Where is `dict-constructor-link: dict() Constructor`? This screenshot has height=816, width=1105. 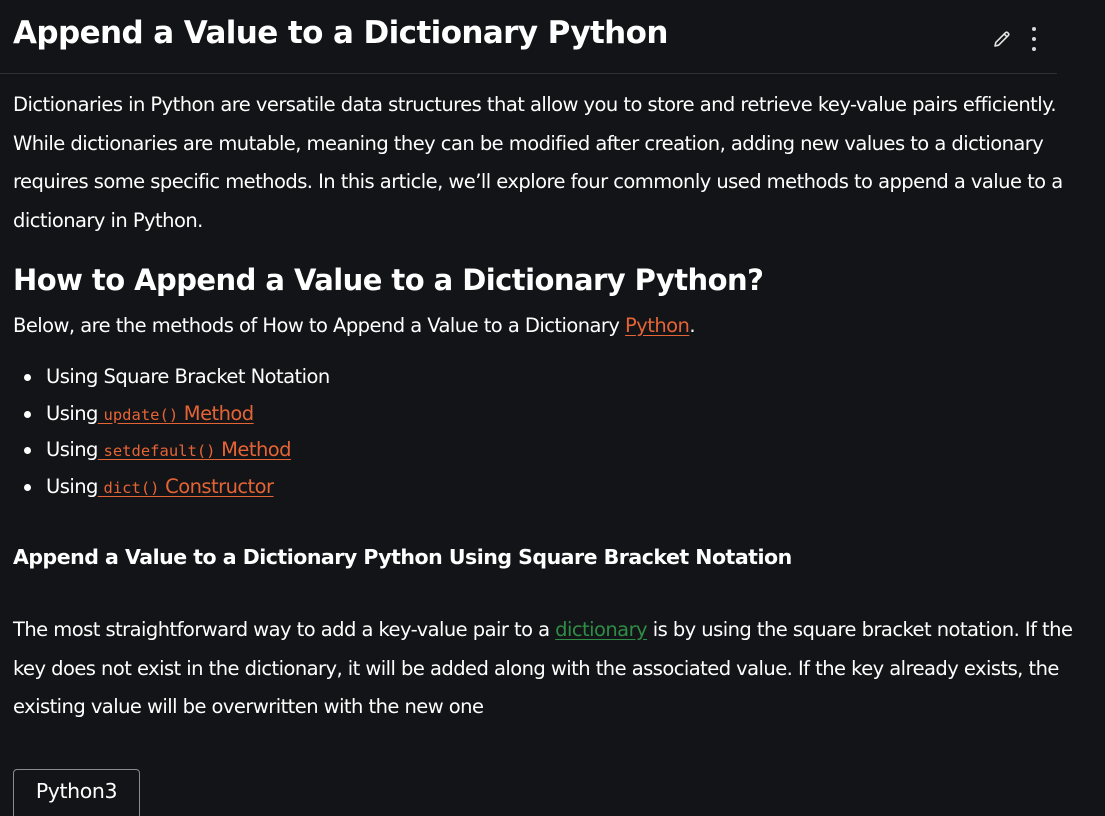 dict-constructor-link: dict() Constructor is located at coordinates (186, 486).